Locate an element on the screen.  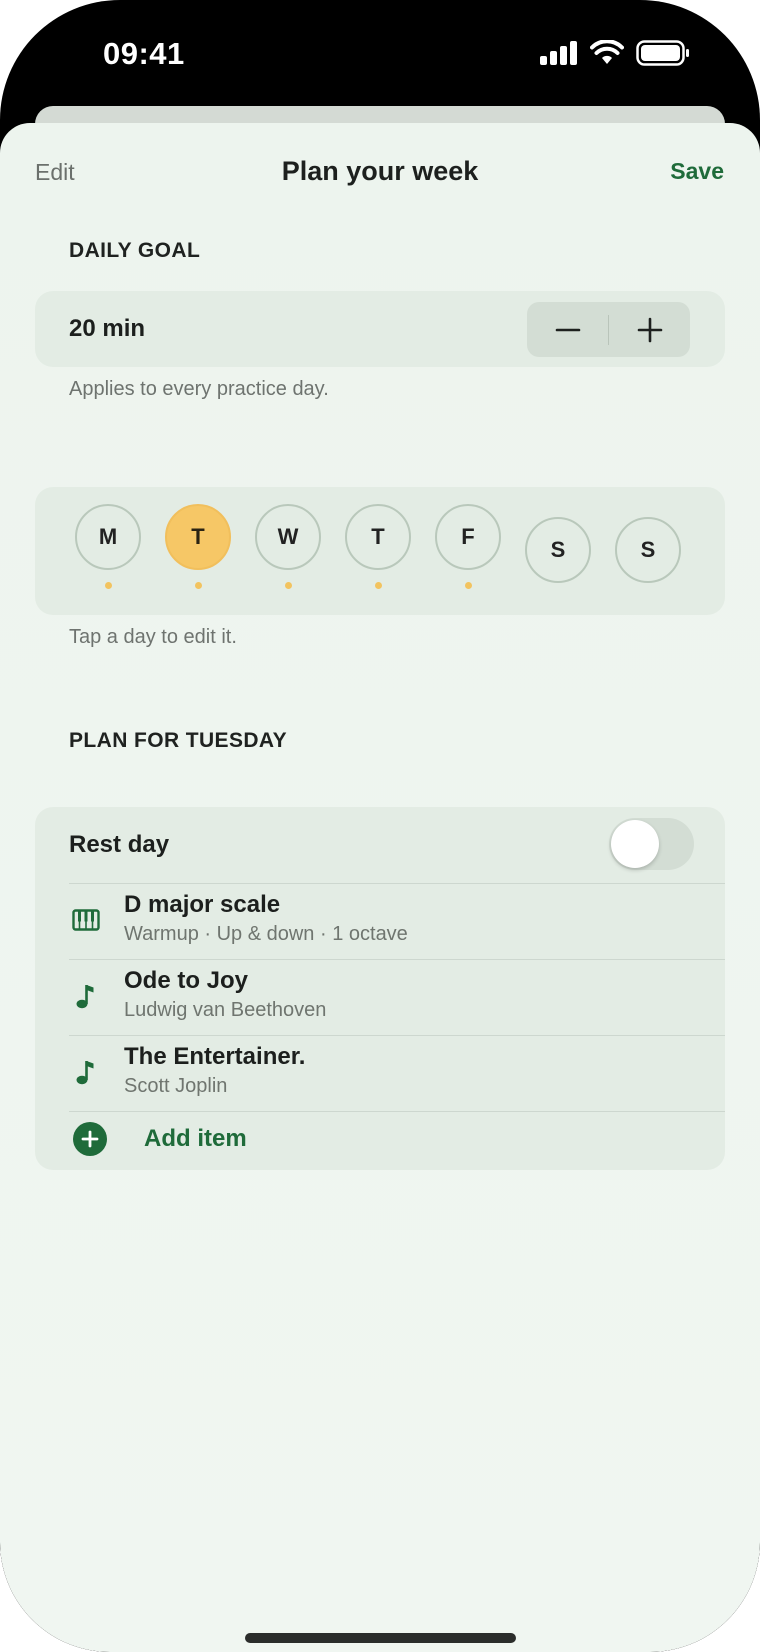
status-icons is located at coordinates (615, 53).